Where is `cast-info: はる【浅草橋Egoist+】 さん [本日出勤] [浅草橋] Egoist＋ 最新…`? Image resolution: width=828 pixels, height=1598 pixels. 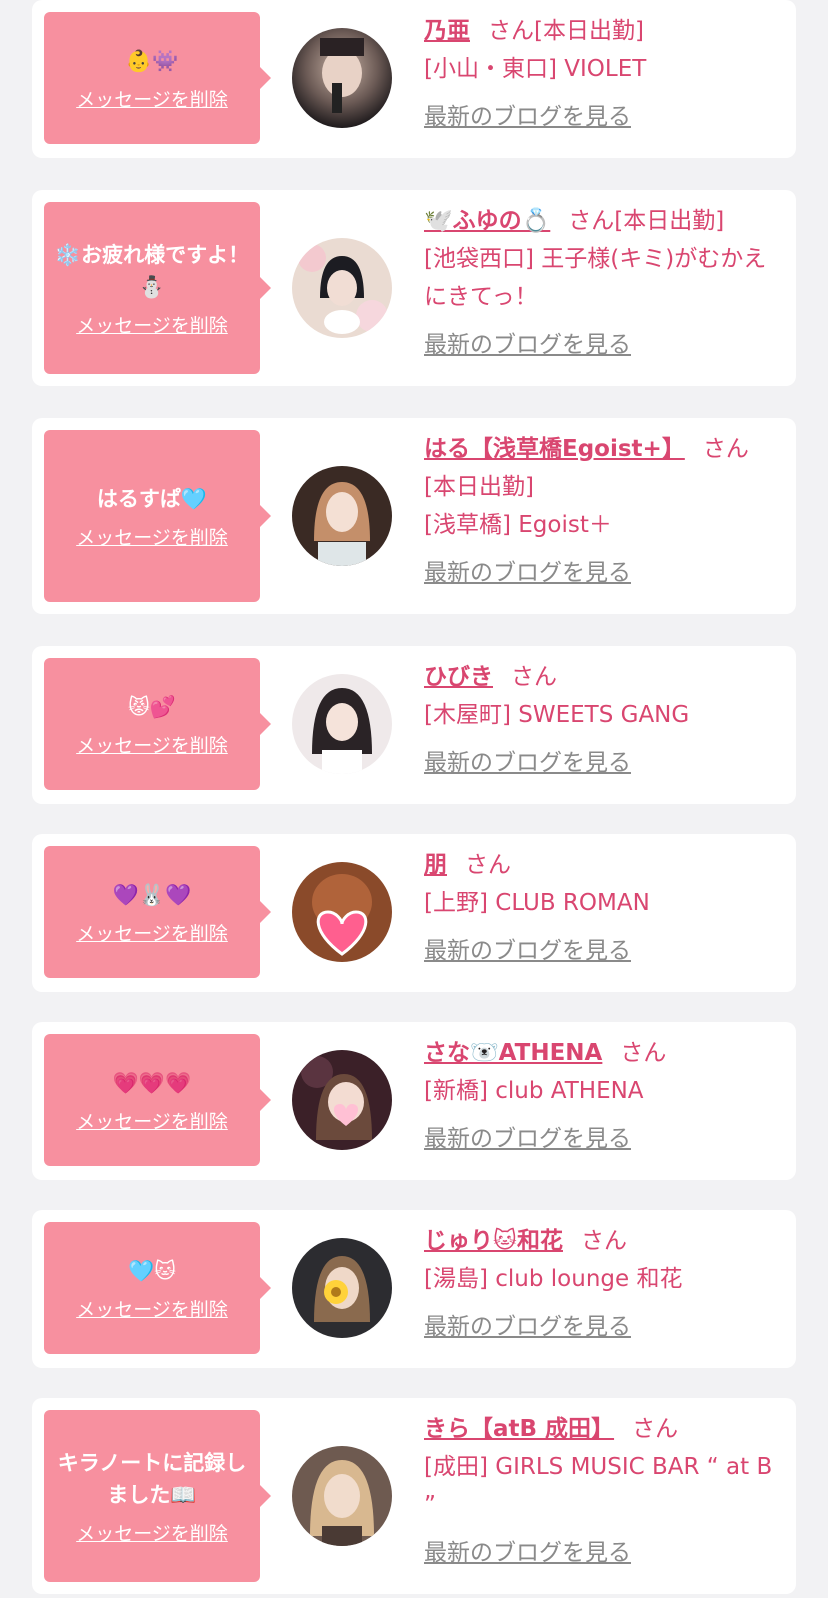 cast-info: はる【浅草橋Egoist+】 さん [本日出勤] [浅草橋] Egoist＋ 最新… is located at coordinates (601, 511).